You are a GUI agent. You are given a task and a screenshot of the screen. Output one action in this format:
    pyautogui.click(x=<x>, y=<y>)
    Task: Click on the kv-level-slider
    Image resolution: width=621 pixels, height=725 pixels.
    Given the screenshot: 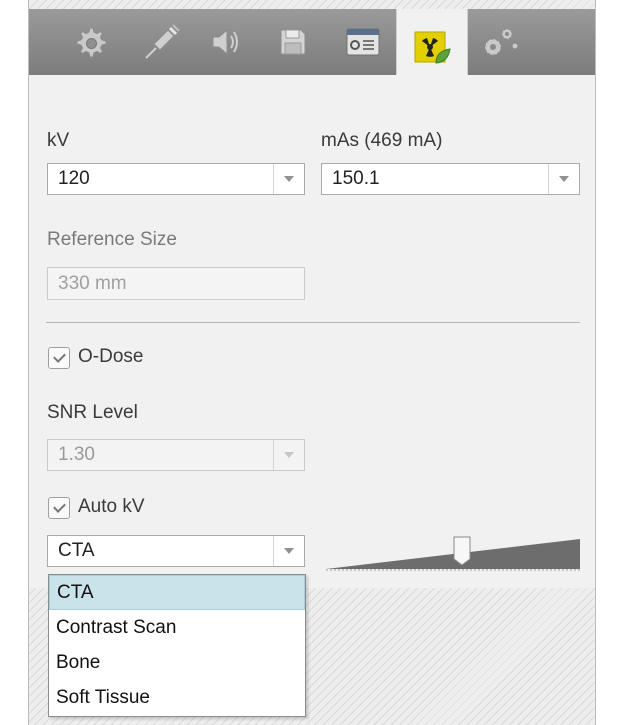 What is the action you would take?
    pyautogui.click(x=454, y=554)
    